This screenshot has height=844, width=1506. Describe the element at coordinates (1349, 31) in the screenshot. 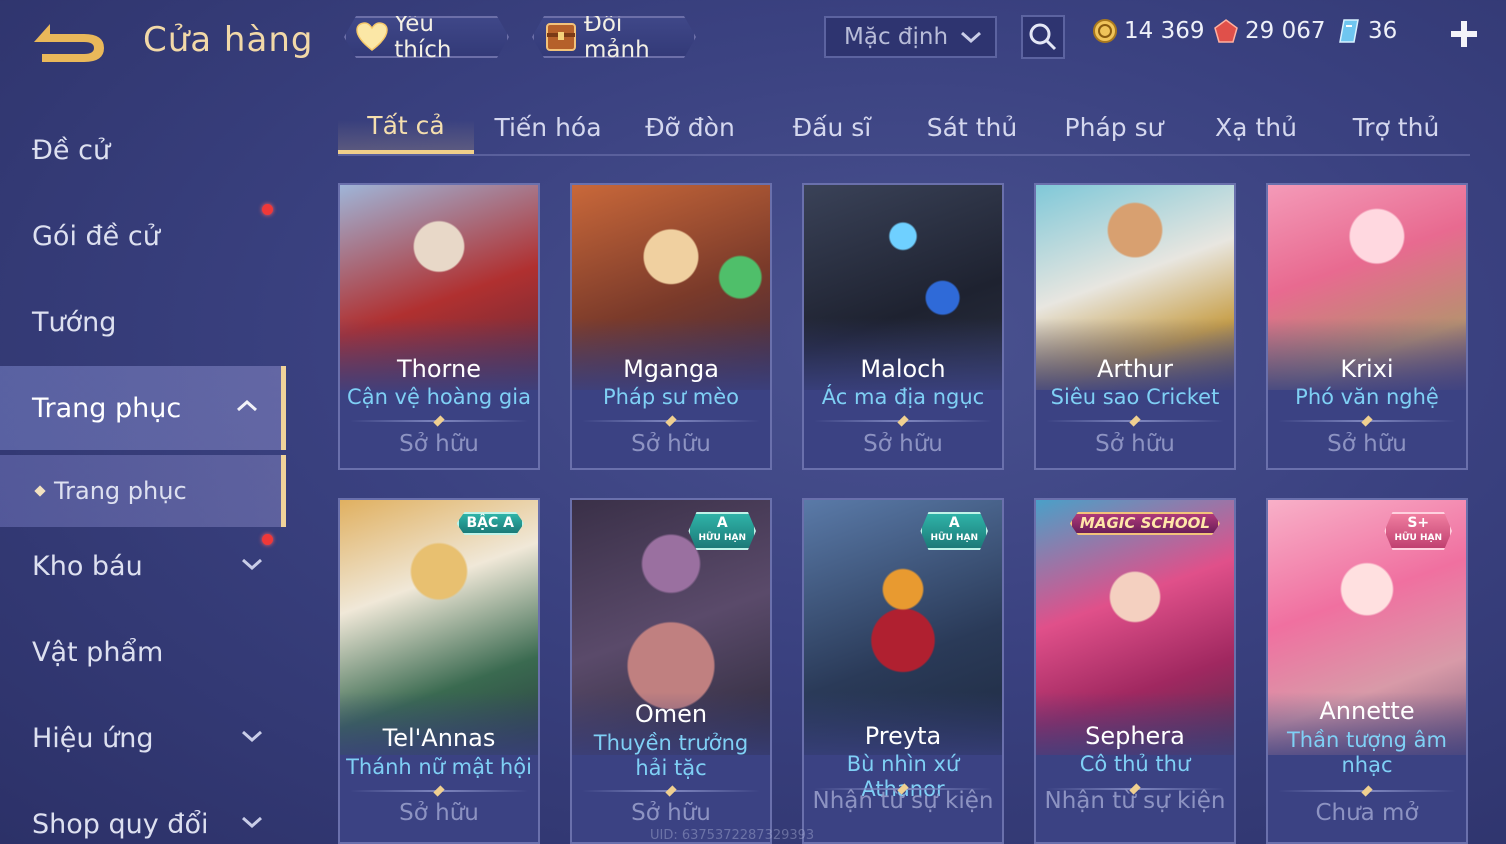

I see `diamond-icon` at that location.